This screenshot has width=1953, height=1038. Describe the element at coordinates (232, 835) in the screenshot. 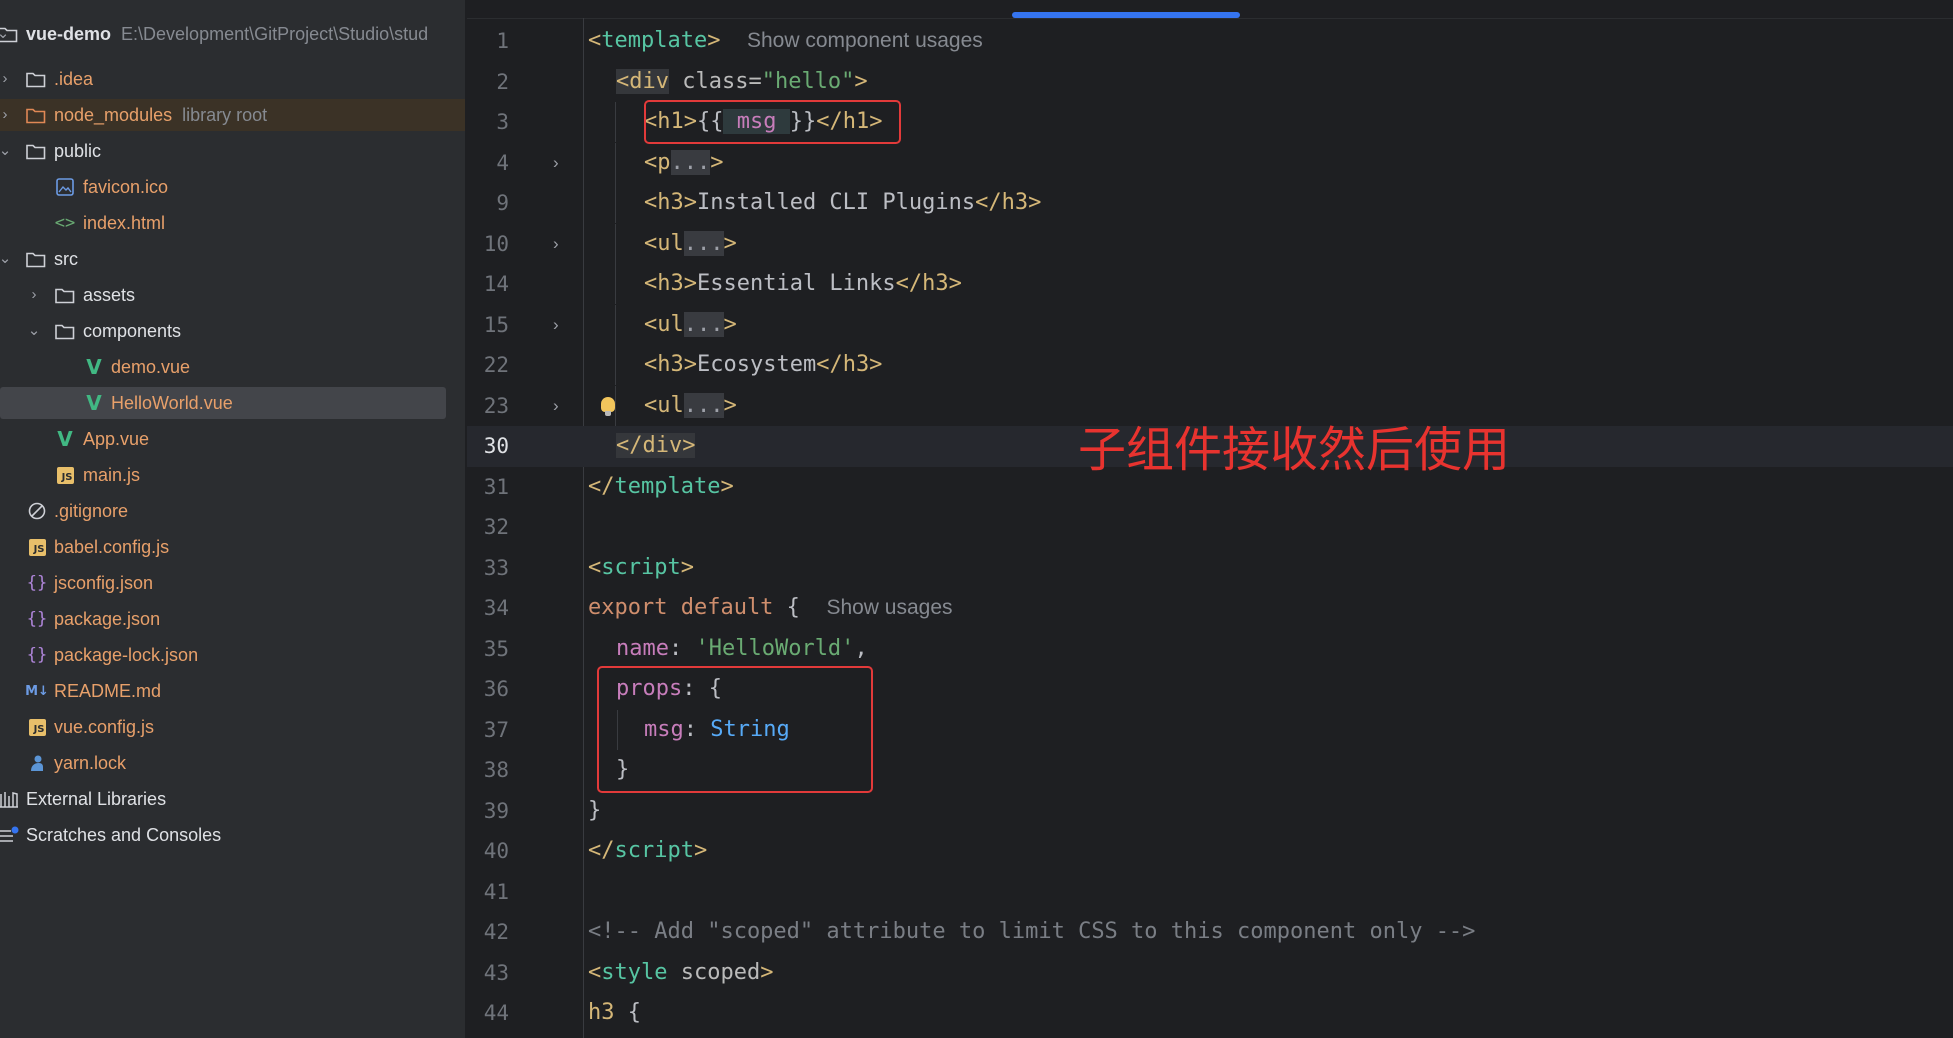

I see `tree-item-scratches: Scratches and Consoles` at that location.